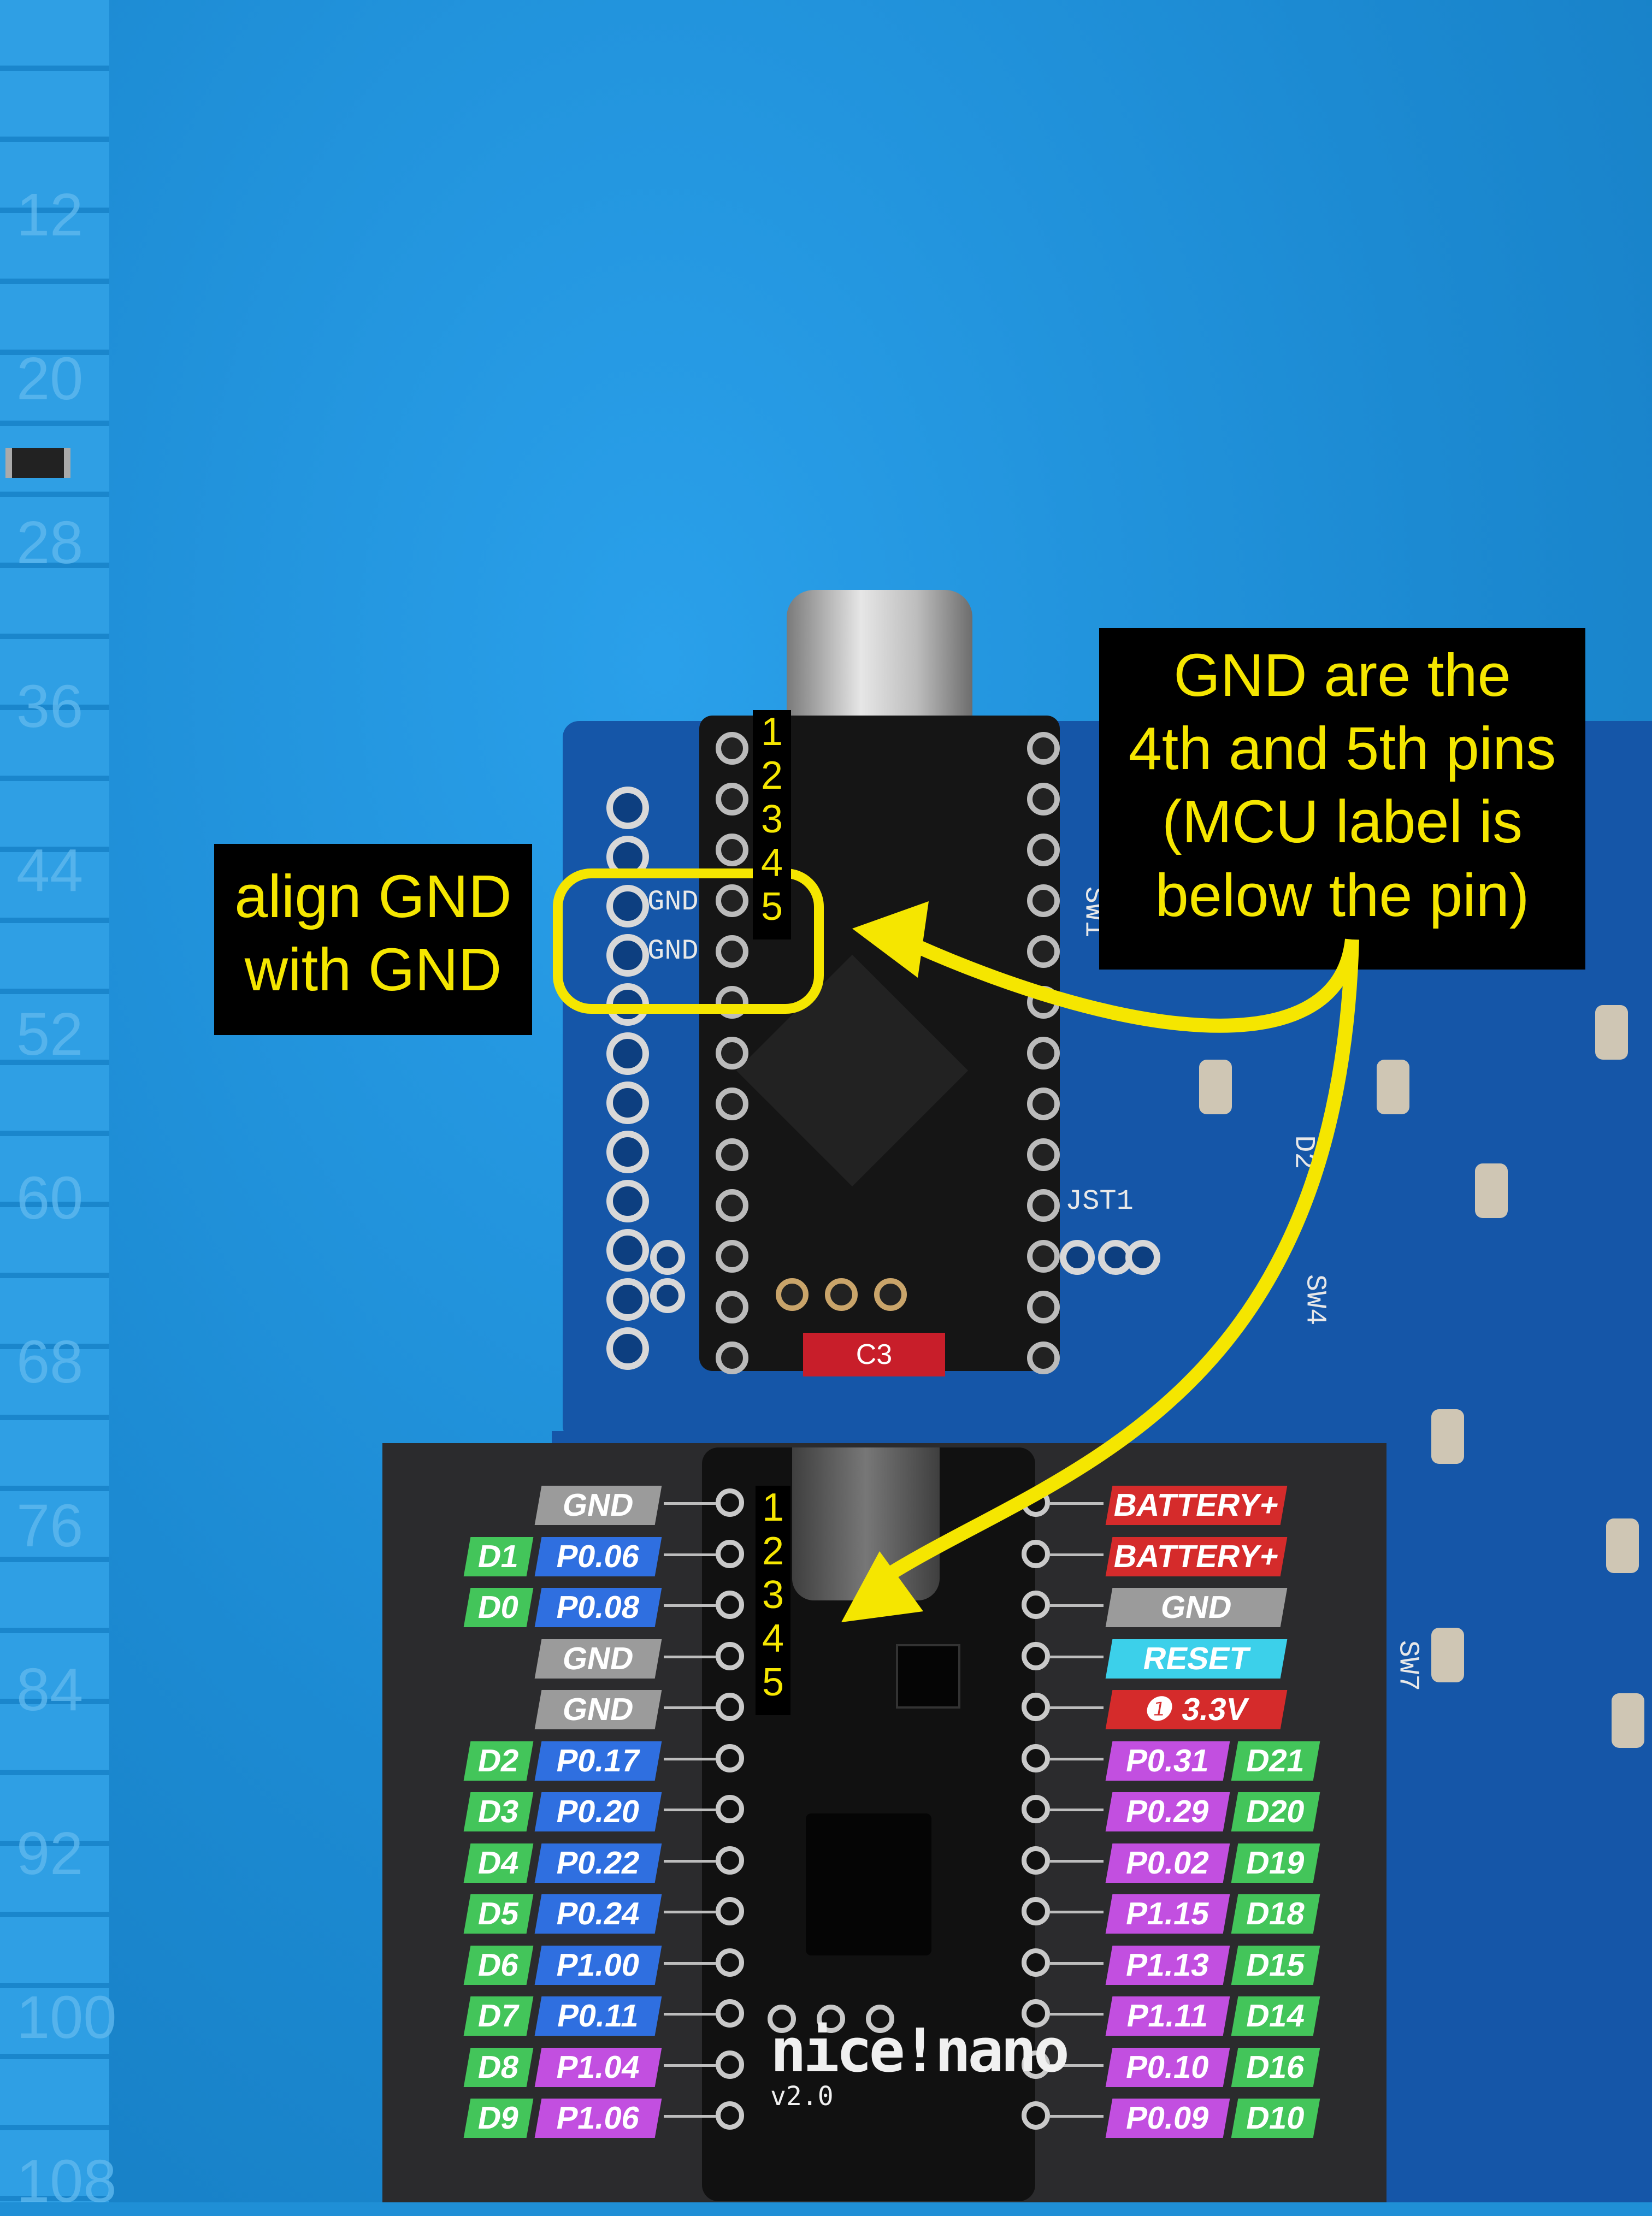 This screenshot has height=2216, width=1652. What do you see at coordinates (498, 2016) in the screenshot?
I see `arduino-pin-label: D7` at bounding box center [498, 2016].